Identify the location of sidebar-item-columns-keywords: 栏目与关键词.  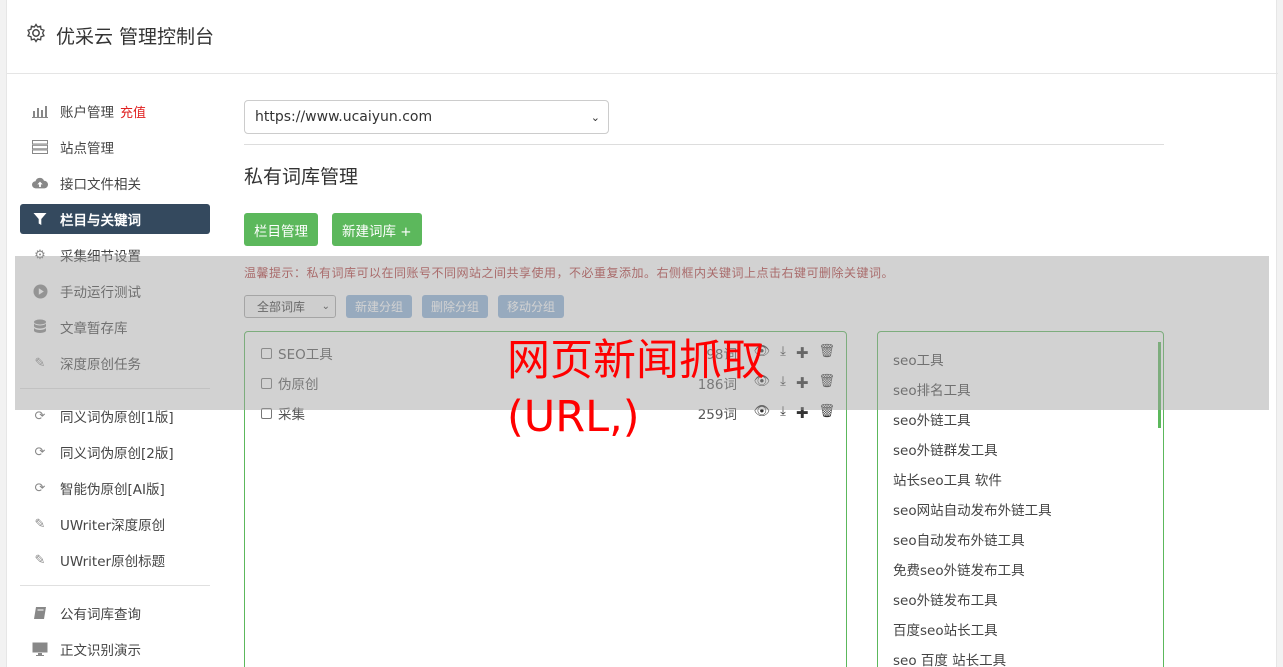
(115, 219).